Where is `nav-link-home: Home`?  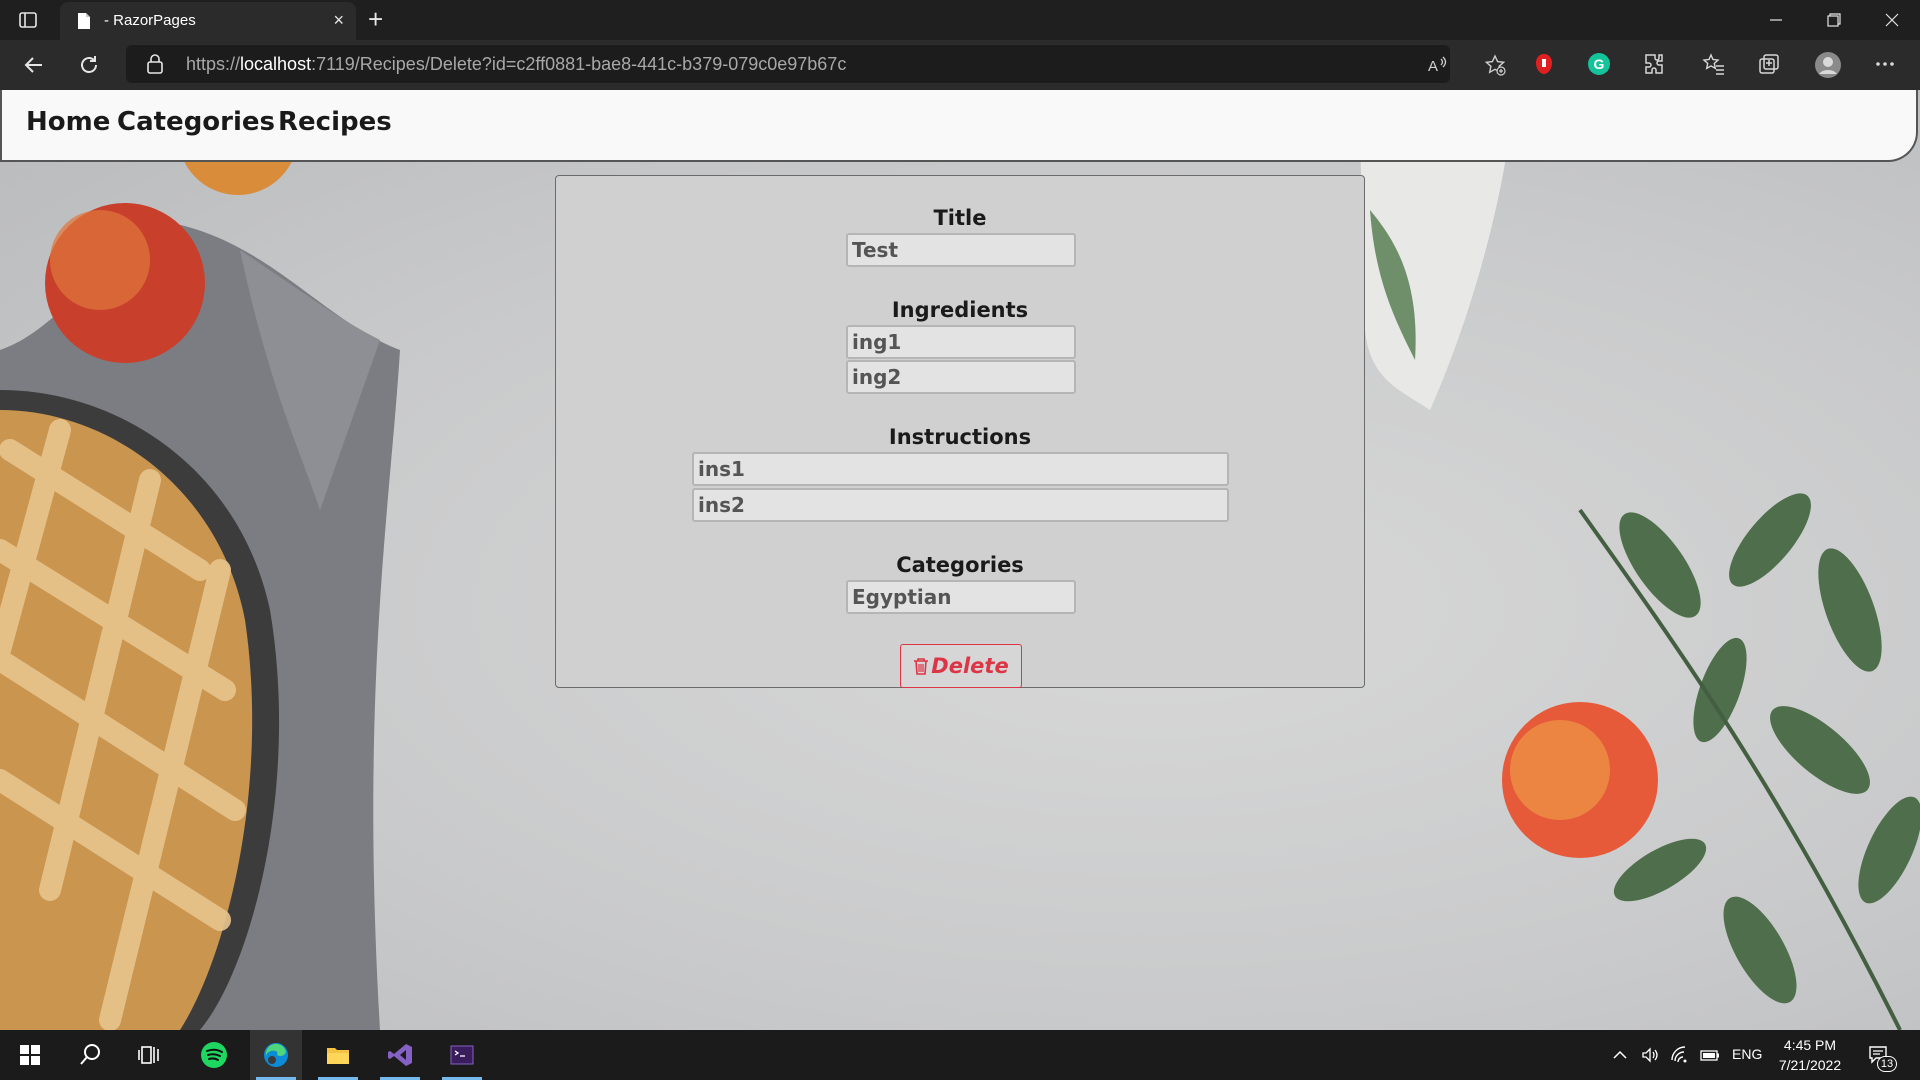
nav-link-home: Home is located at coordinates (68, 122).